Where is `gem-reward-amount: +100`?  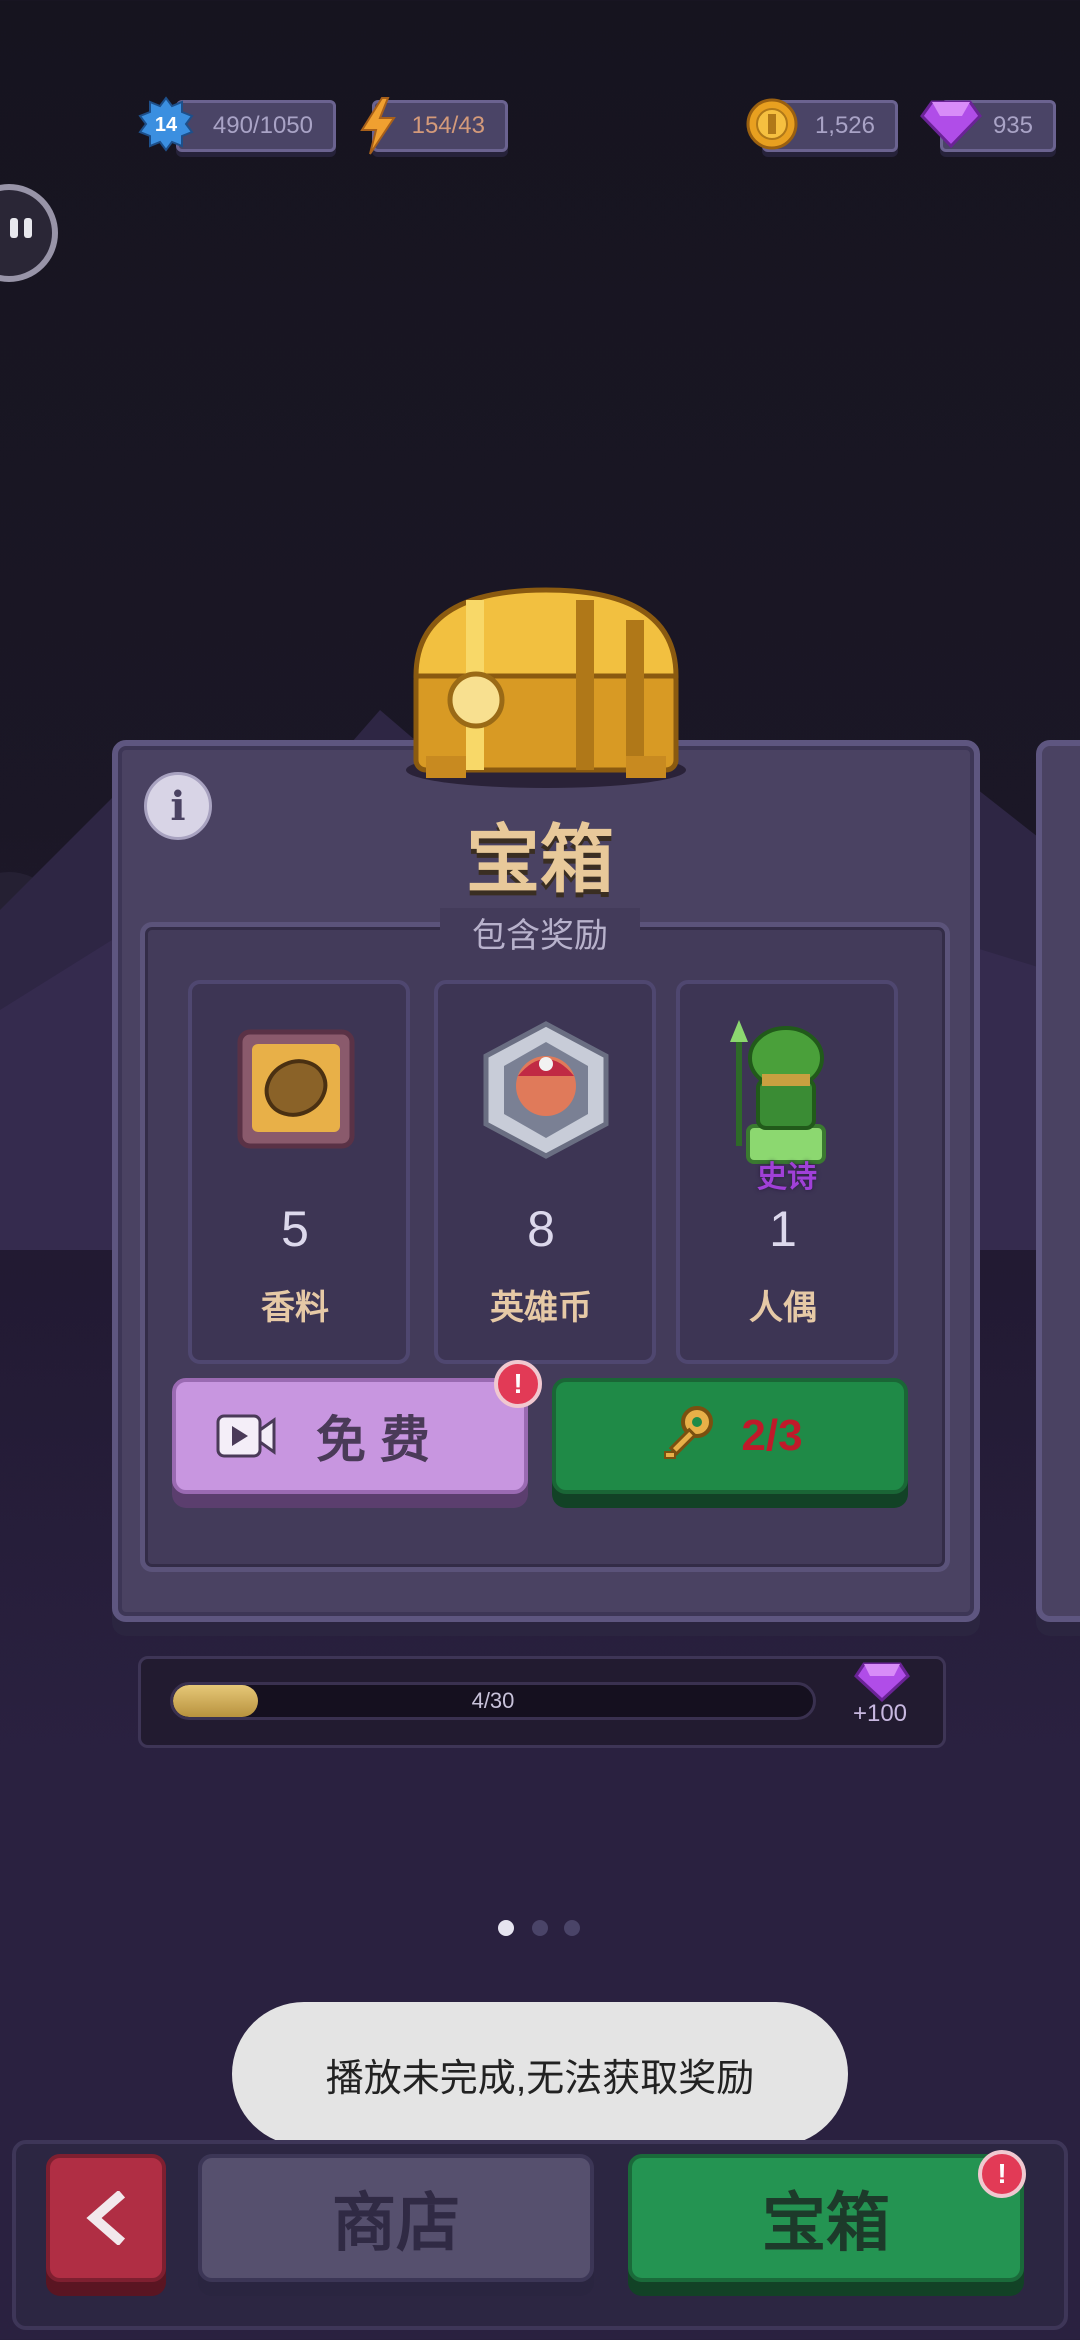 gem-reward-amount: +100 is located at coordinates (880, 1713).